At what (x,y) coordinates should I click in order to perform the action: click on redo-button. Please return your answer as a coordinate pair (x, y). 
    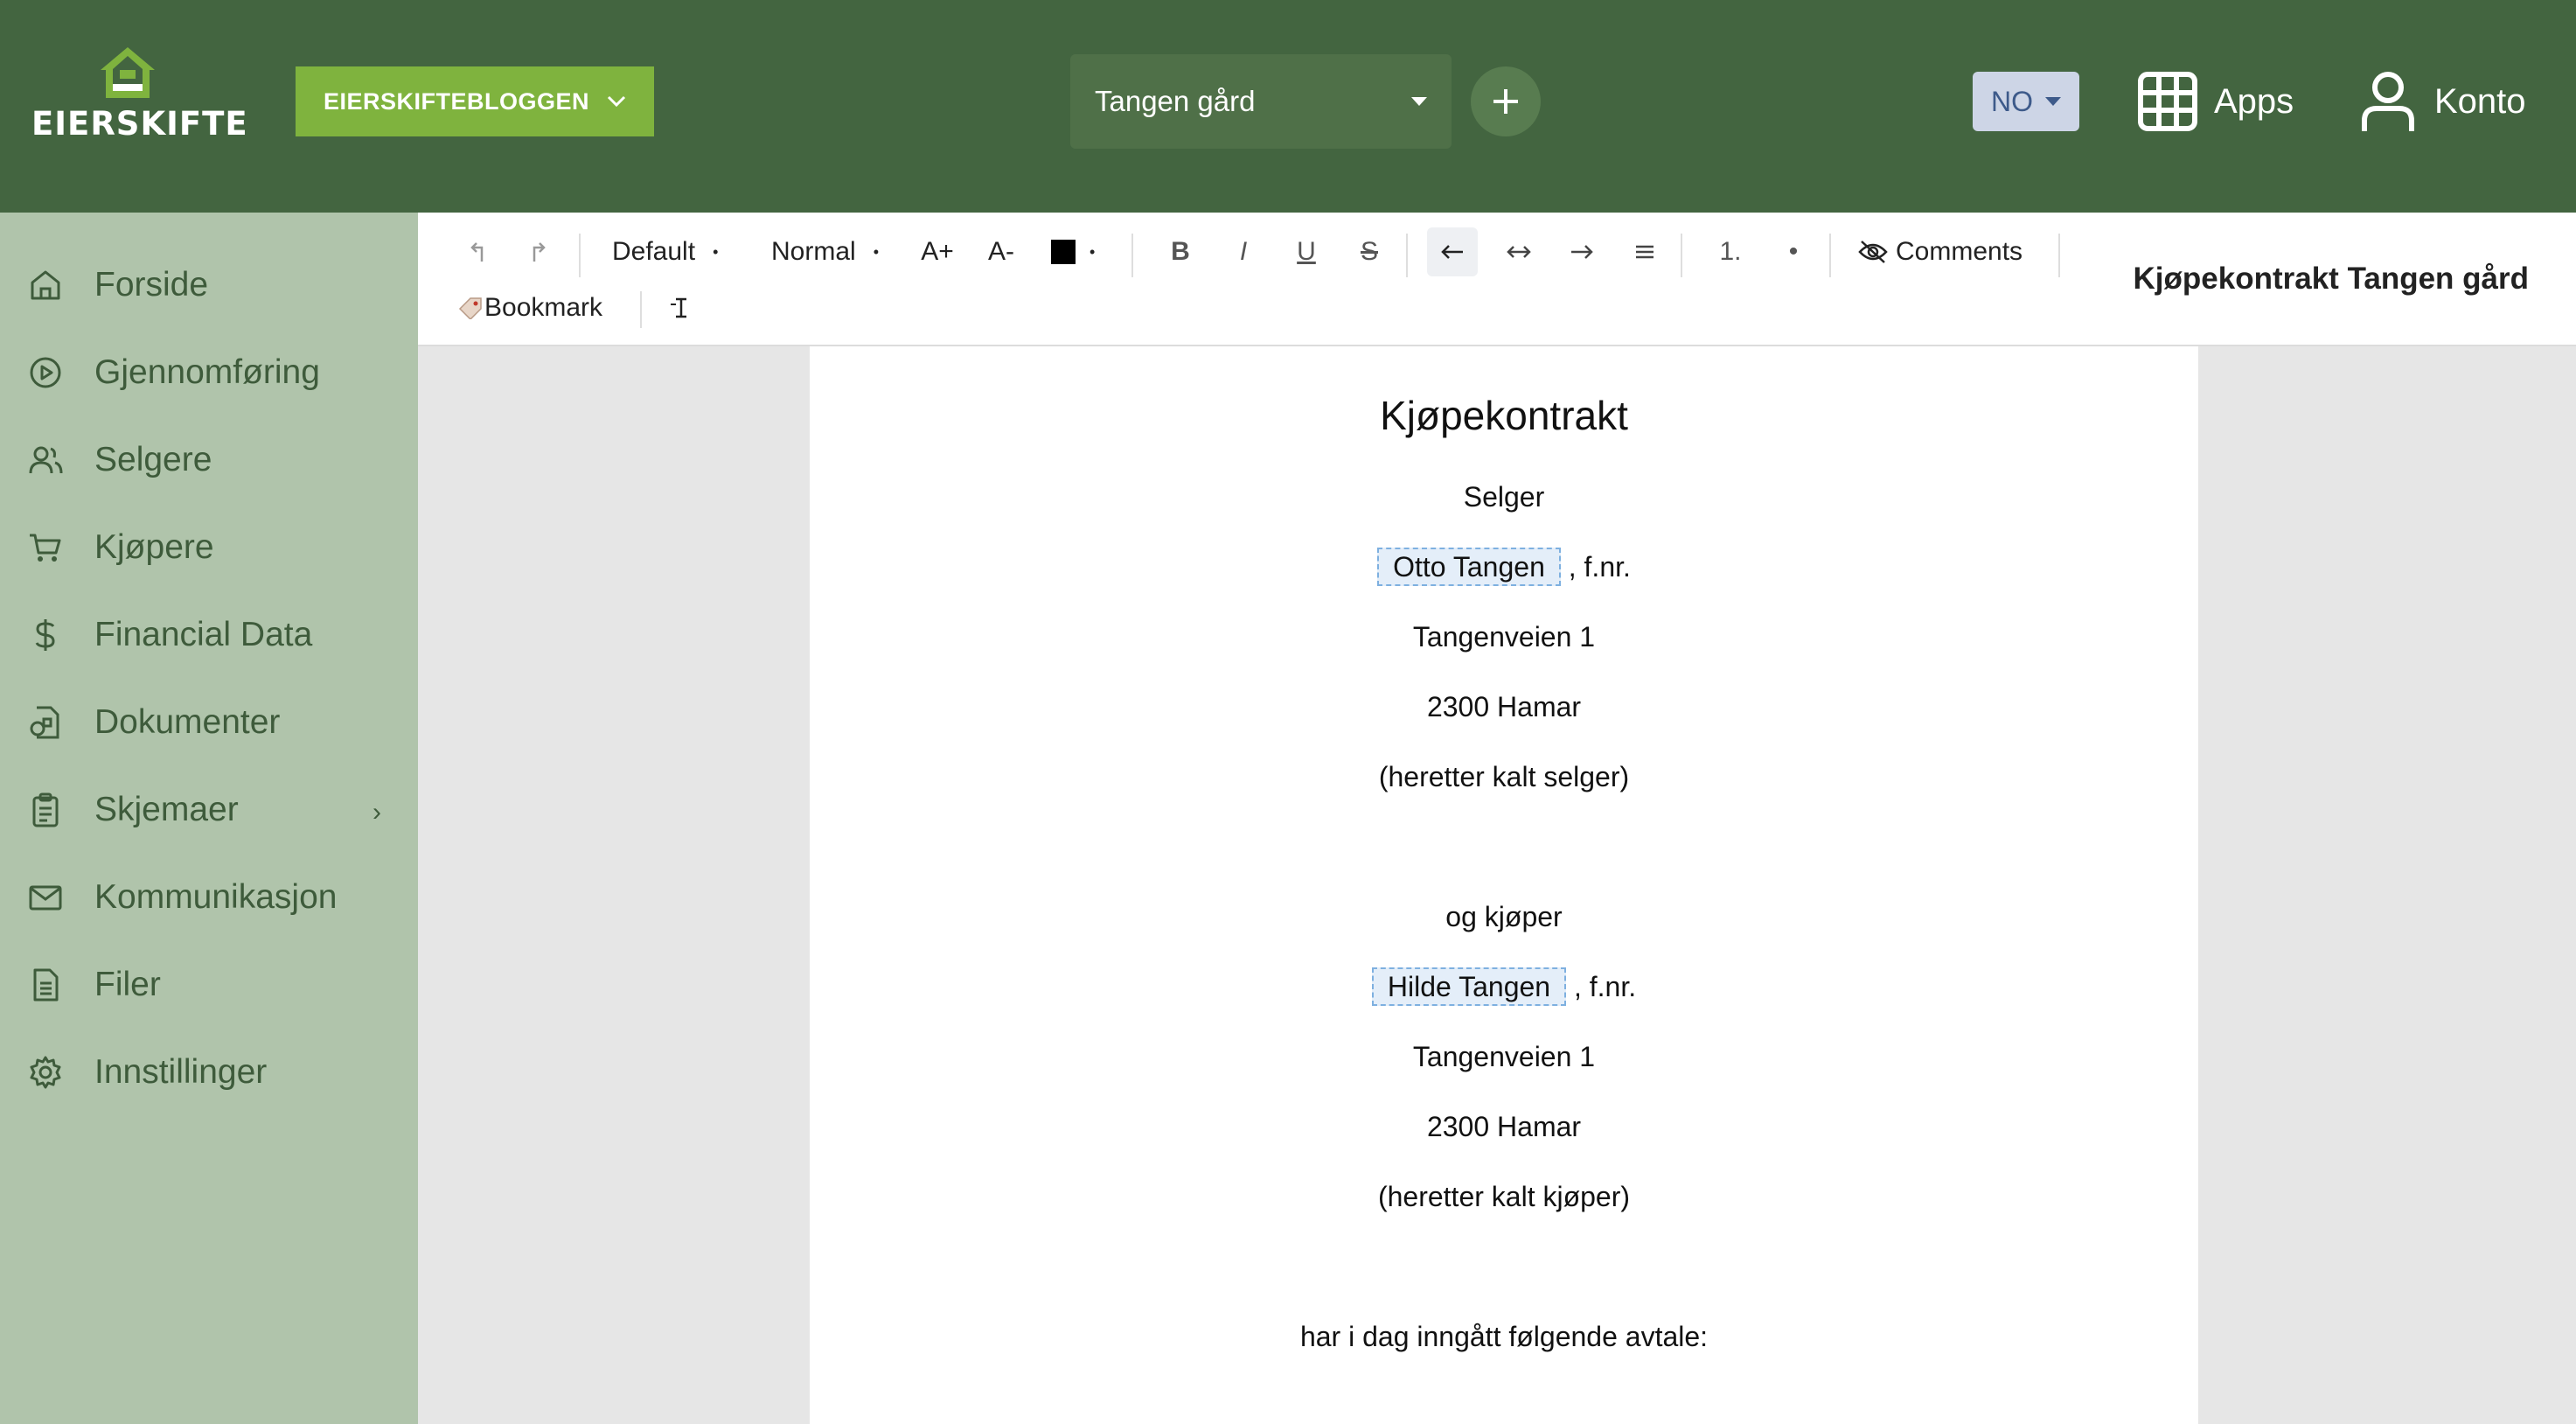
    Looking at the image, I should click on (538, 252).